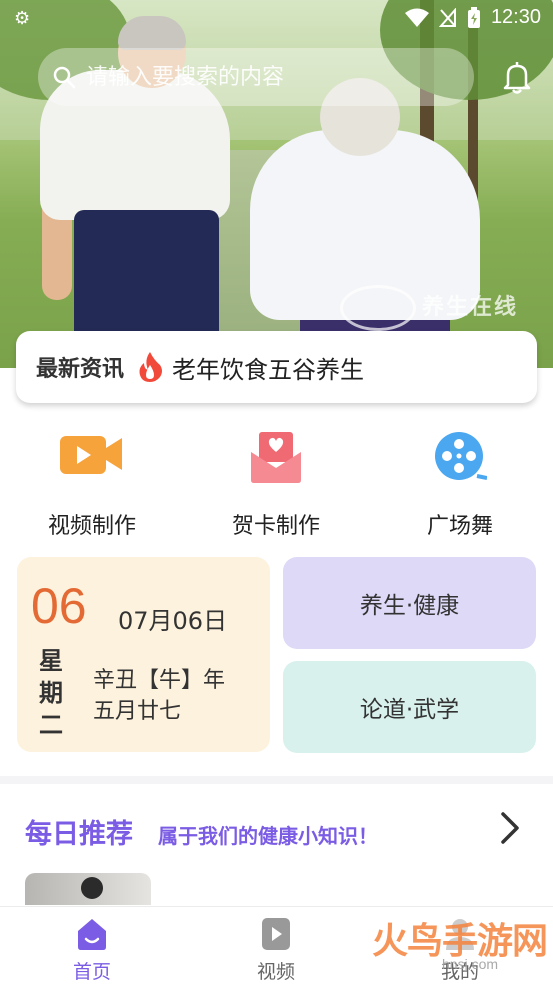  Describe the element at coordinates (268, 367) in the screenshot. I see `news-headline: 老年饮食五谷养生` at that location.